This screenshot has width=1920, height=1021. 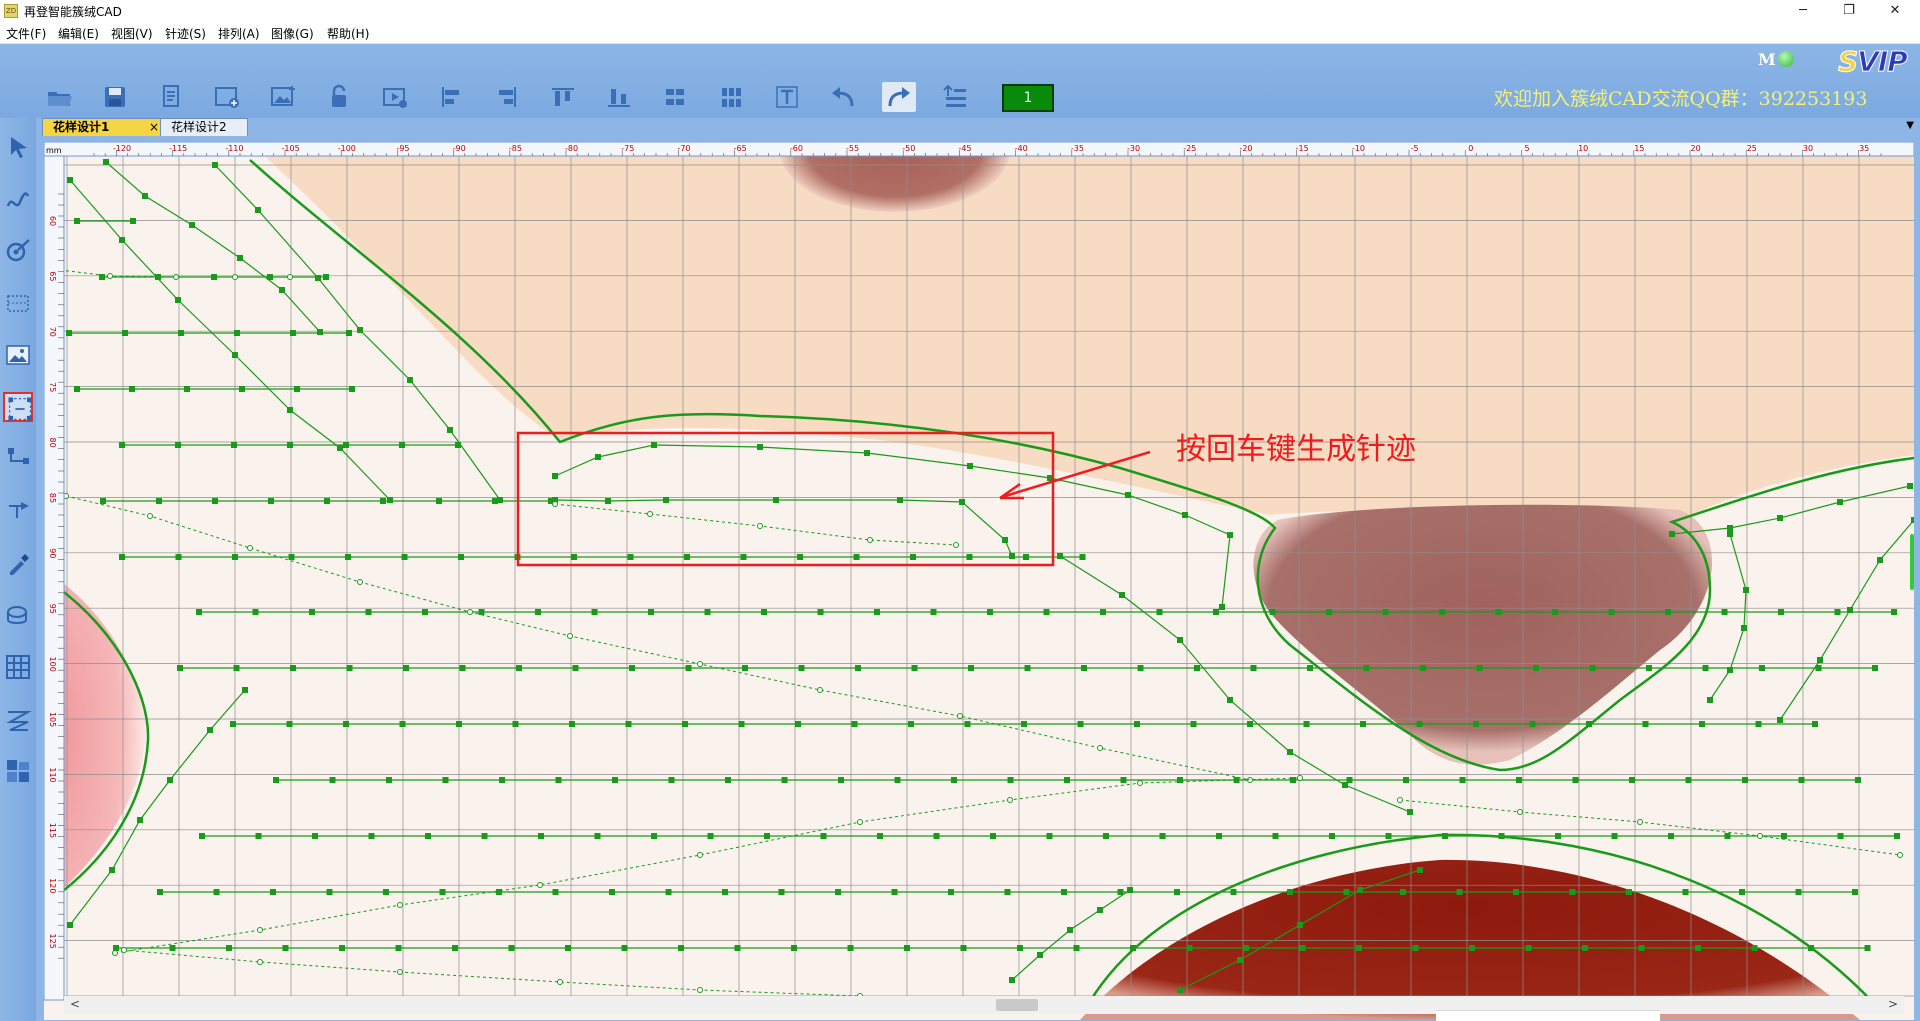 What do you see at coordinates (899, 97) in the screenshot?
I see `redo-icon` at bounding box center [899, 97].